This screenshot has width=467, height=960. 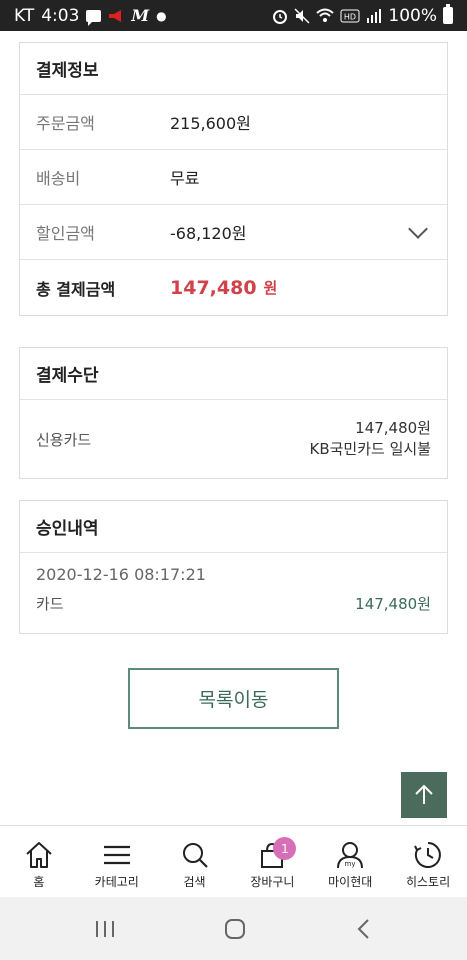 What do you see at coordinates (233, 527) in the screenshot?
I see `approval-title: 승인내역` at bounding box center [233, 527].